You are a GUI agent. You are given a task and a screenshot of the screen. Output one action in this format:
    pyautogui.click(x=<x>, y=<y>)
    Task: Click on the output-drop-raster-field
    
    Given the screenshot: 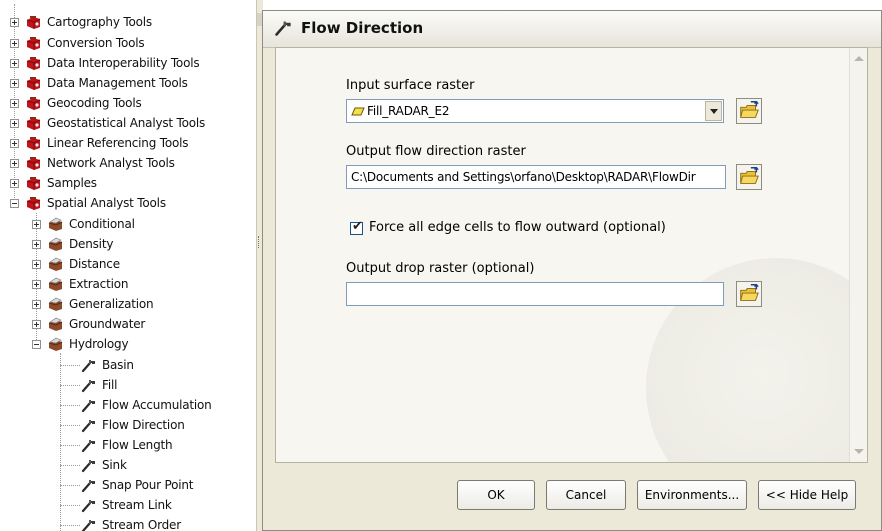 What is the action you would take?
    pyautogui.click(x=535, y=294)
    